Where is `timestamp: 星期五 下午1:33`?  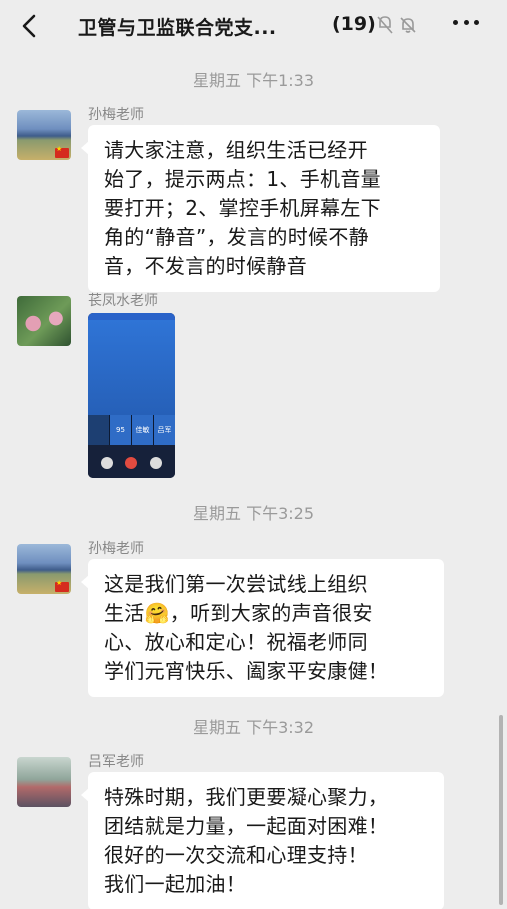 timestamp: 星期五 下午1:33 is located at coordinates (253, 80).